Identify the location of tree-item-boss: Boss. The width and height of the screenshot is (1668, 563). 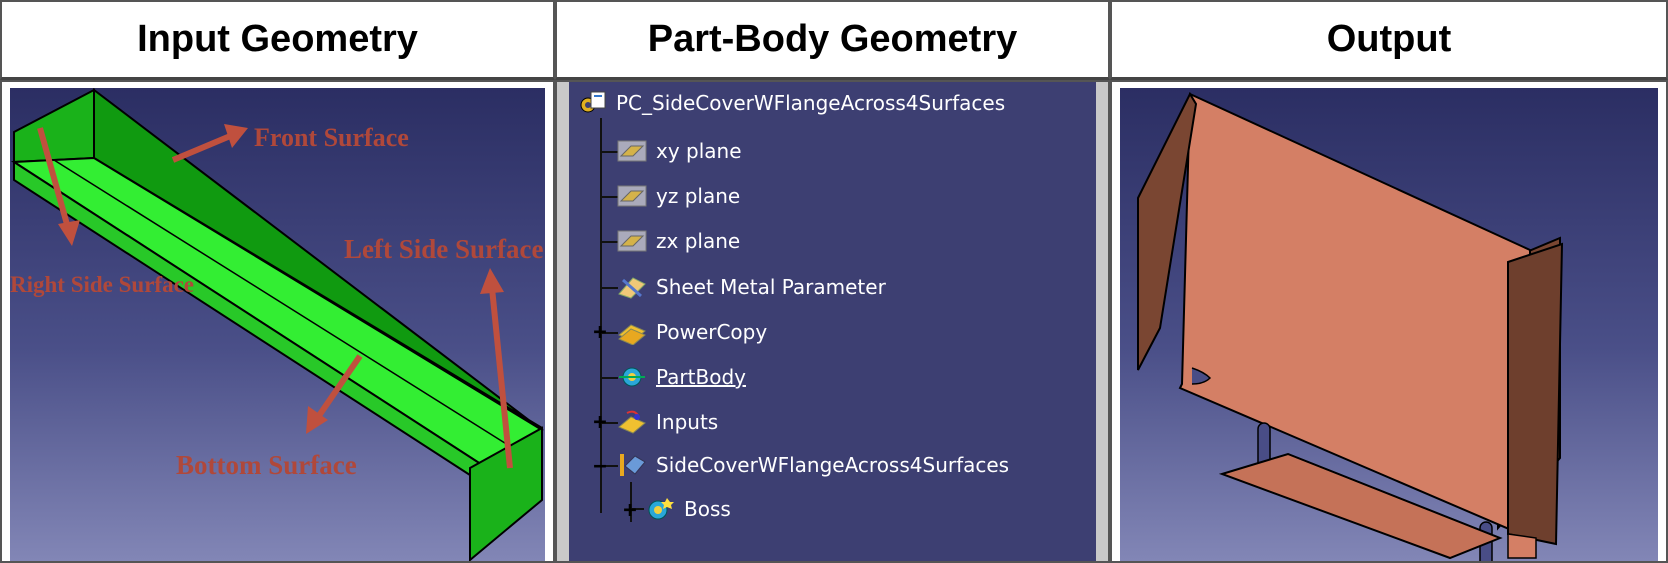
(689, 509).